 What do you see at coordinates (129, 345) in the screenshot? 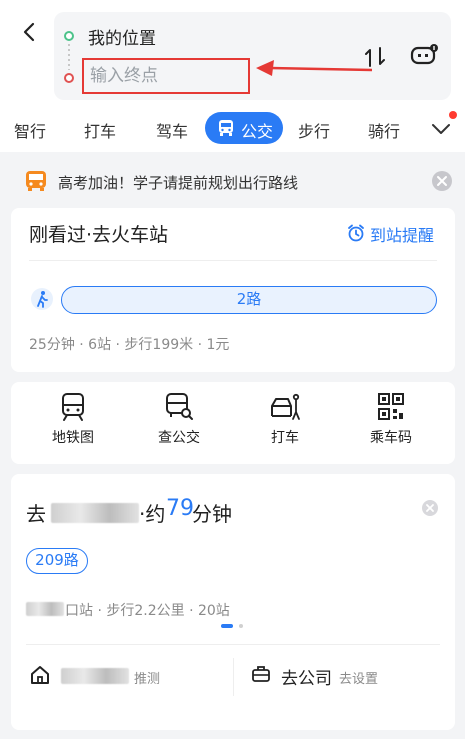
I see `route-meta: 25分钟 · 6站 · 步行199米 · 1元` at bounding box center [129, 345].